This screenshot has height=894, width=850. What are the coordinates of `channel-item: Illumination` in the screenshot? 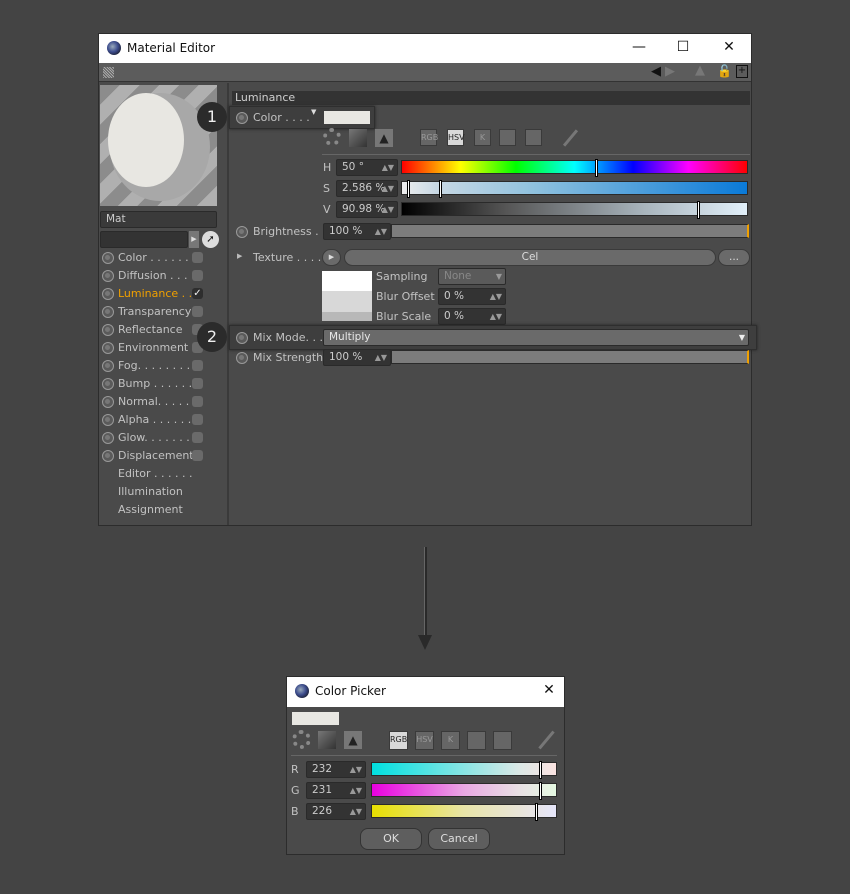 It's located at (150, 491).